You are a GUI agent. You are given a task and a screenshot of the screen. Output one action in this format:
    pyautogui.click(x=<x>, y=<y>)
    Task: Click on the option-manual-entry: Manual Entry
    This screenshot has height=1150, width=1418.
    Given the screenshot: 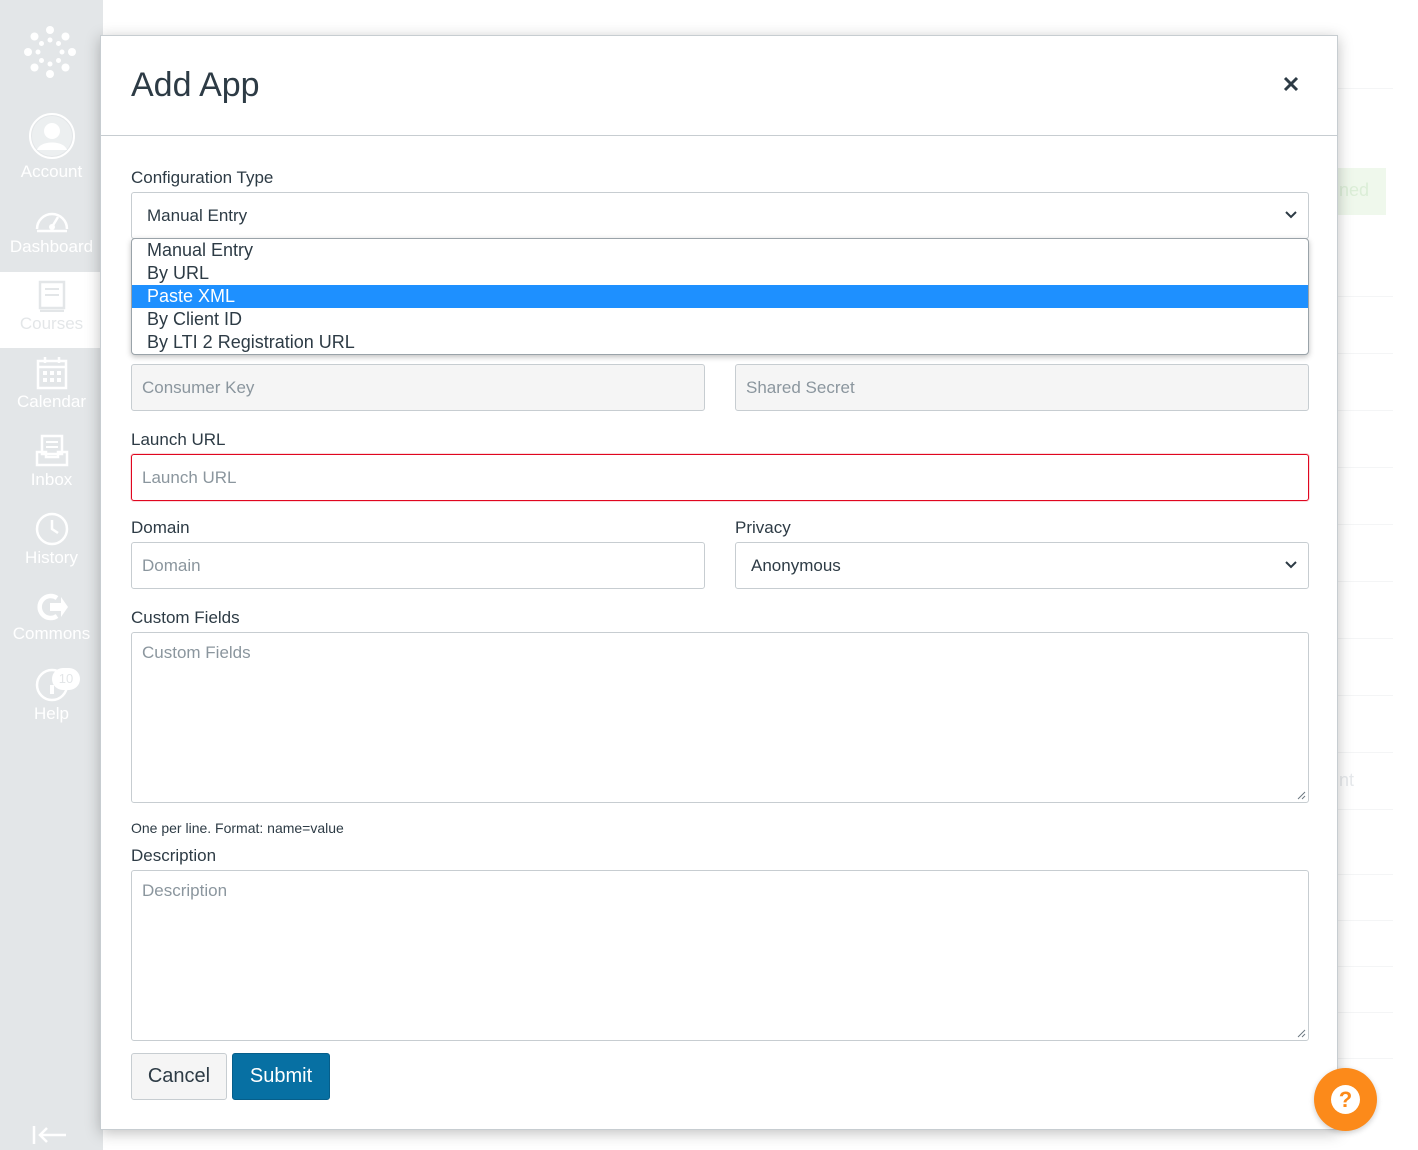 What is the action you would take?
    pyautogui.click(x=720, y=250)
    